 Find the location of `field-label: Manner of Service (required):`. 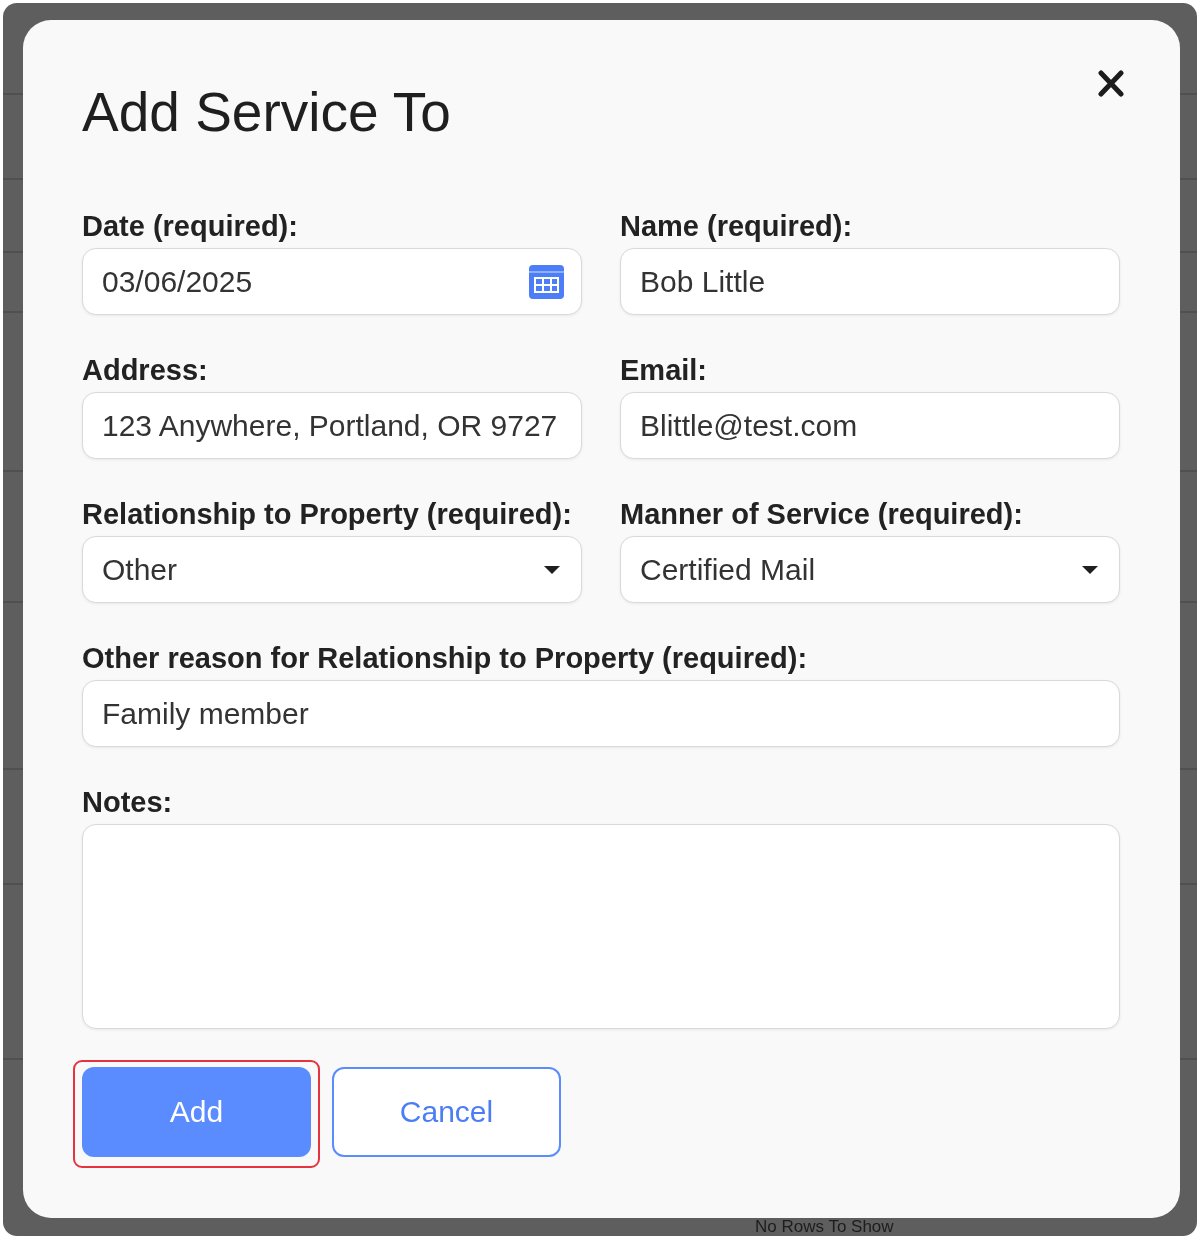

field-label: Manner of Service (required): is located at coordinates (821, 514).